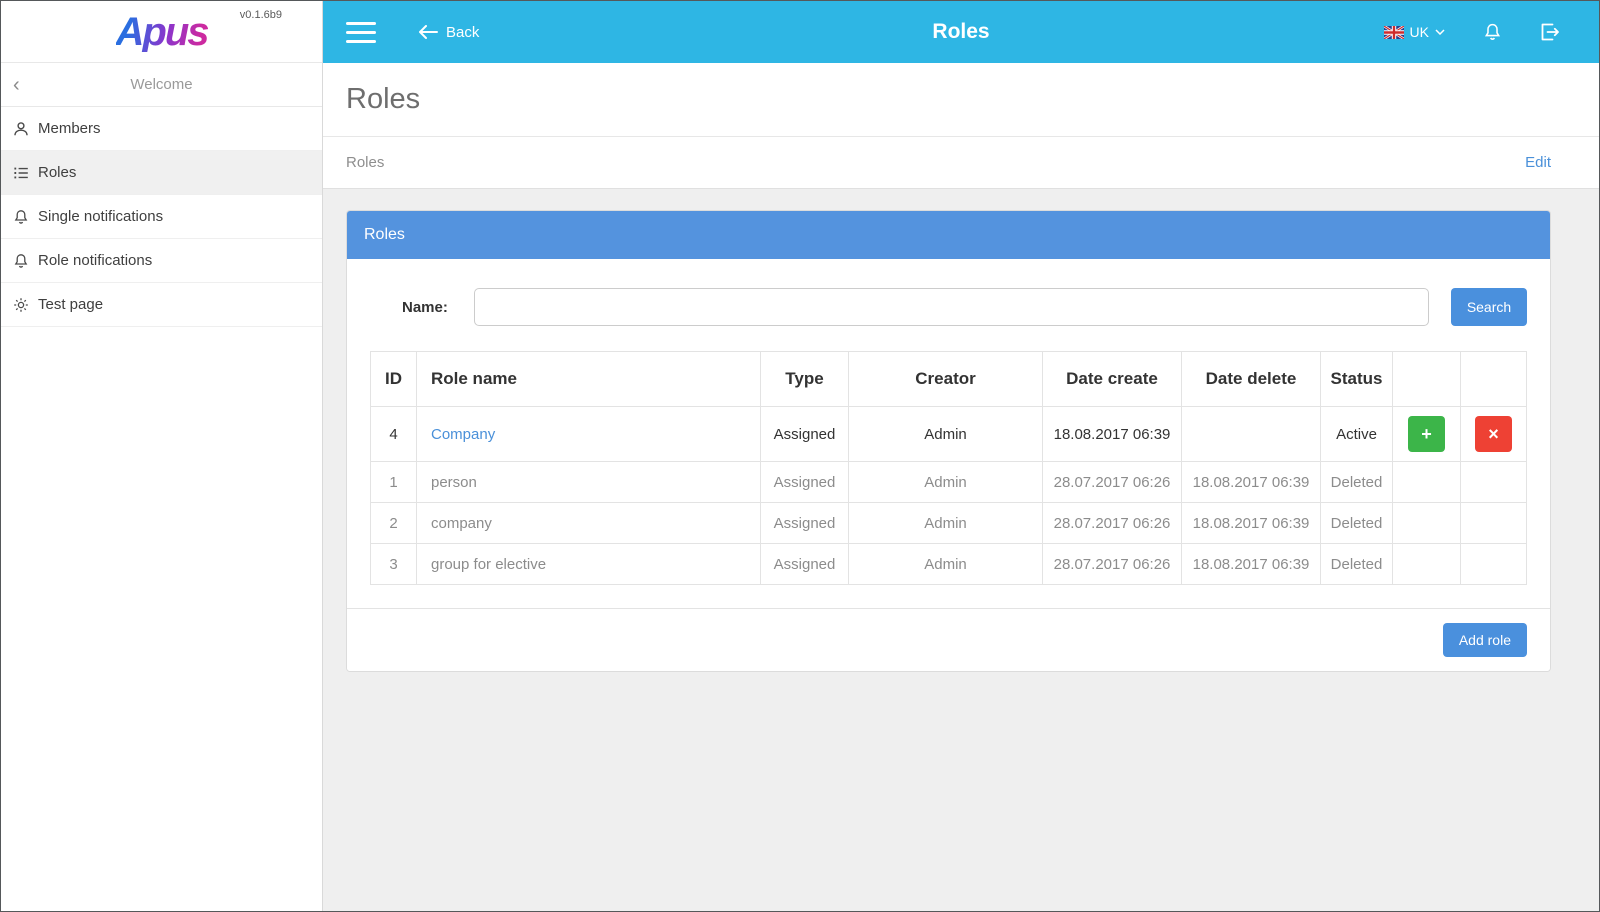 This screenshot has height=912, width=1600. I want to click on menu-icon, so click(361, 32).